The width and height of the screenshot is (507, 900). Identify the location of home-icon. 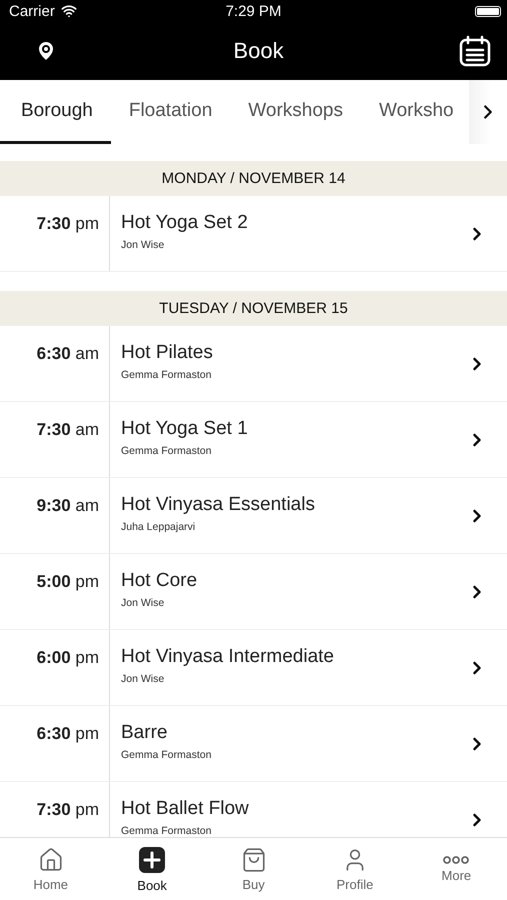
(51, 859).